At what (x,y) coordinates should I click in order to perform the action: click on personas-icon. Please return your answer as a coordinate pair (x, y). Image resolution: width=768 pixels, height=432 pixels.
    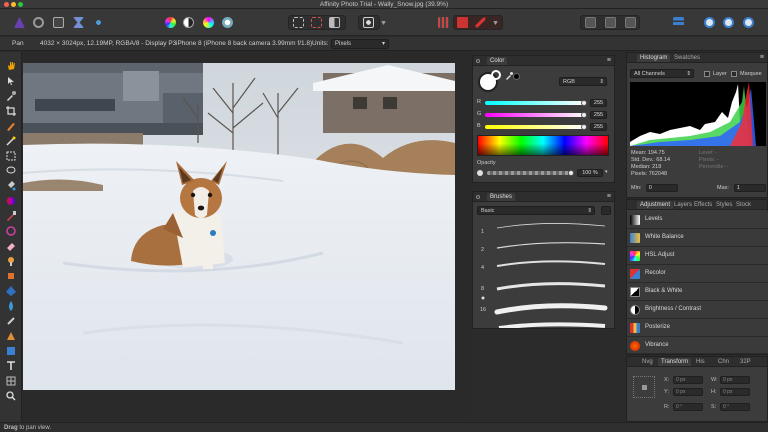
    Looking at the image, I should click on (709, 22).